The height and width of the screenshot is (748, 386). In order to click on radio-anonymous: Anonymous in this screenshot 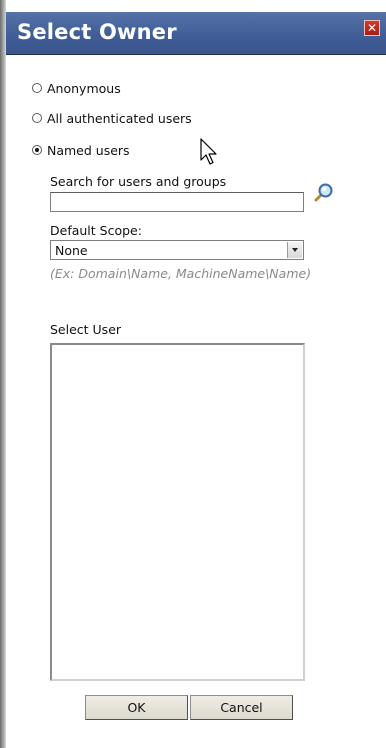, I will do `click(76, 88)`.